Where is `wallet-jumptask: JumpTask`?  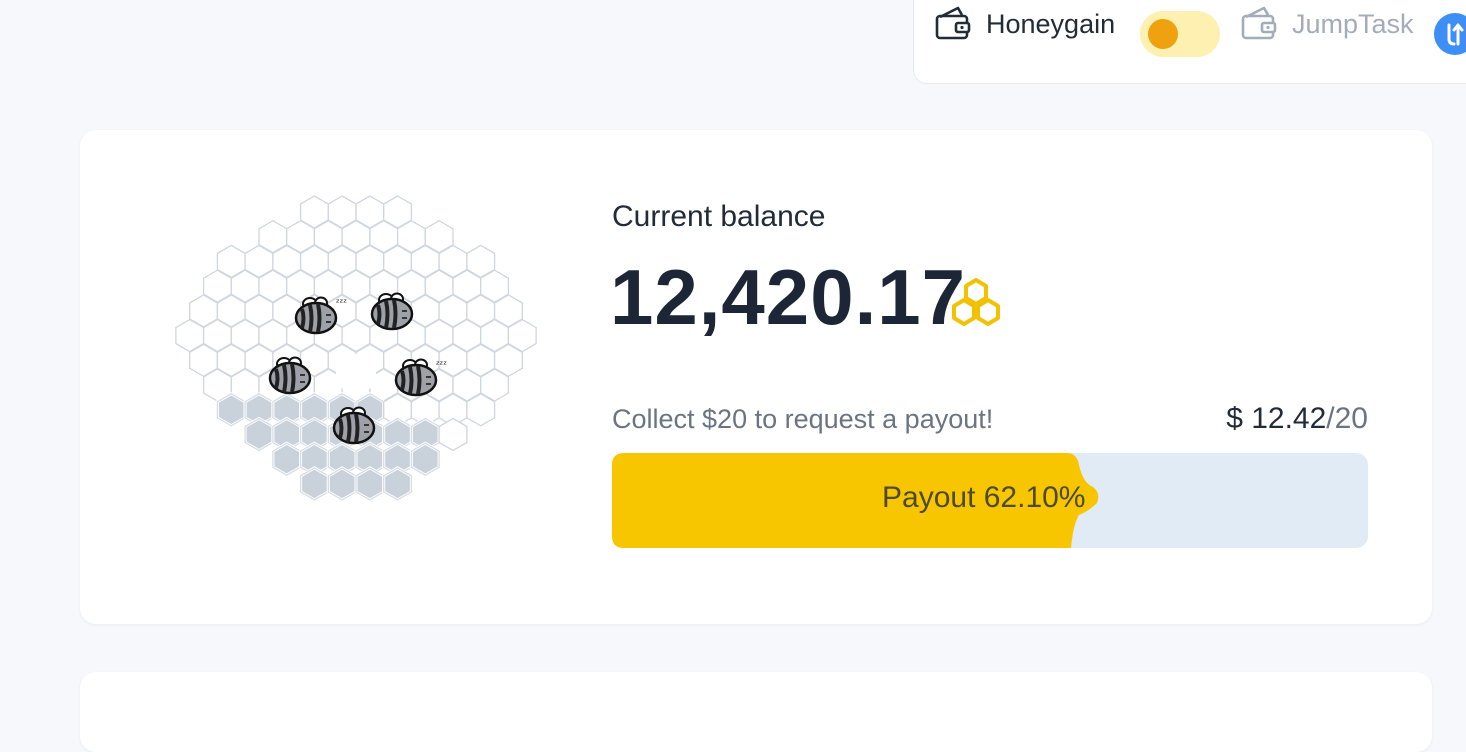 wallet-jumptask: JumpTask is located at coordinates (1326, 24).